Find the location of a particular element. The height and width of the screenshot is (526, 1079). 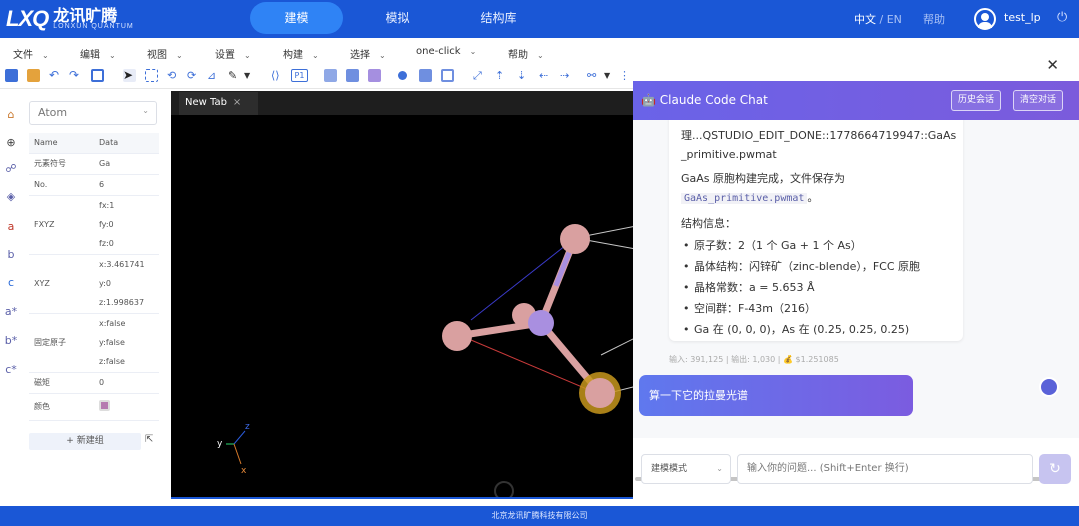

lattice-icon is located at coordinates (374, 75).